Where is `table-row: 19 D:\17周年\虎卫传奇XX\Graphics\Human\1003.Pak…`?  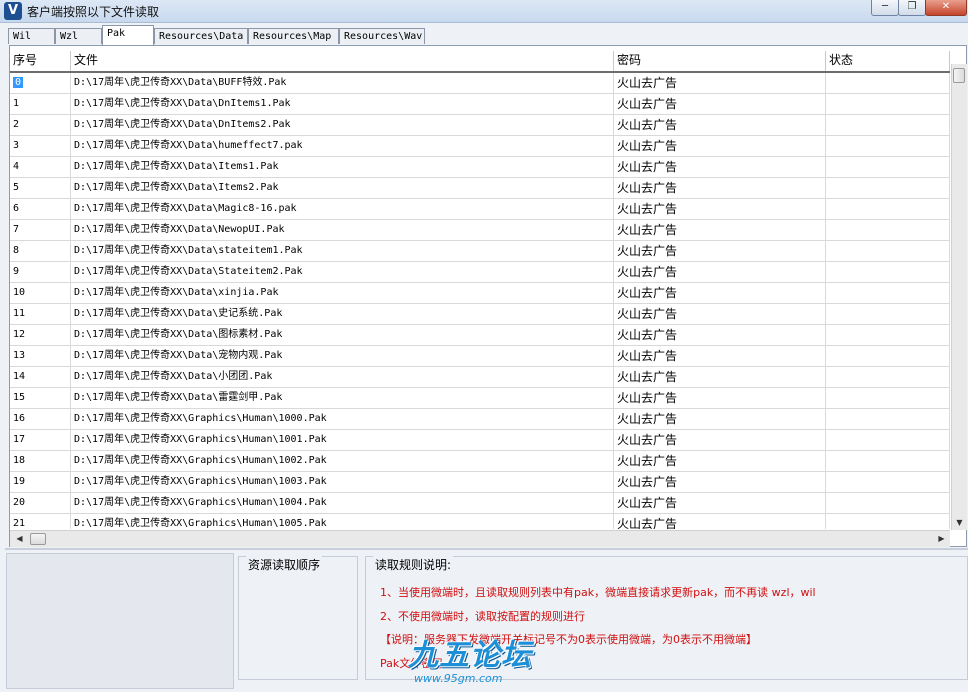 table-row: 19 D:\17周年\虎卫传奇XX\Graphics\Human\1003.Pak… is located at coordinates (480, 482).